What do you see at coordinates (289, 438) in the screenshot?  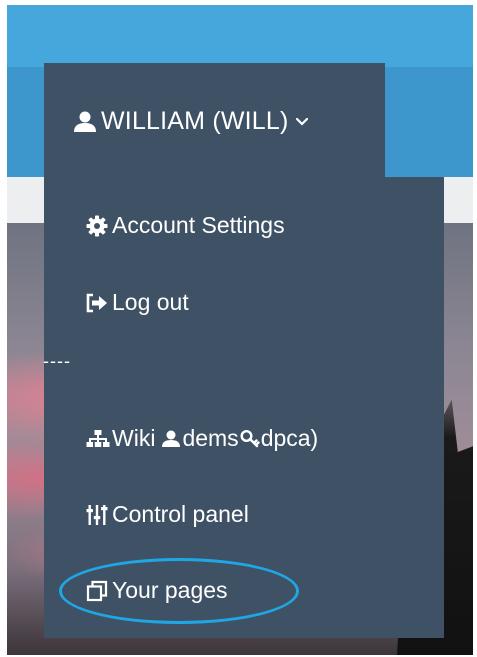 I see `wiki-key-label: dpca)` at bounding box center [289, 438].